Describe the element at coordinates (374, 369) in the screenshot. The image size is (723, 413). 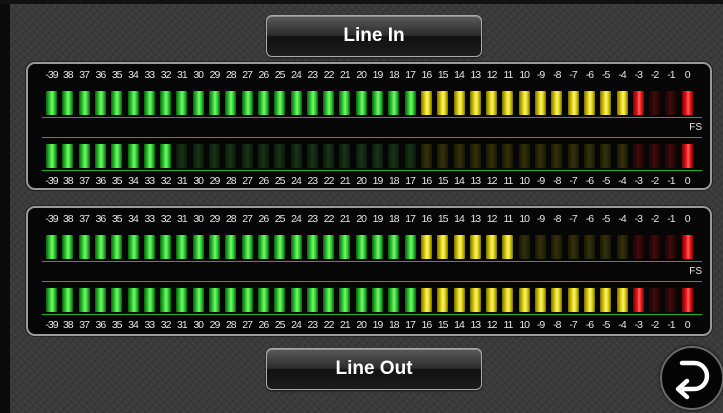
I see `line-out-button: Line Out` at that location.